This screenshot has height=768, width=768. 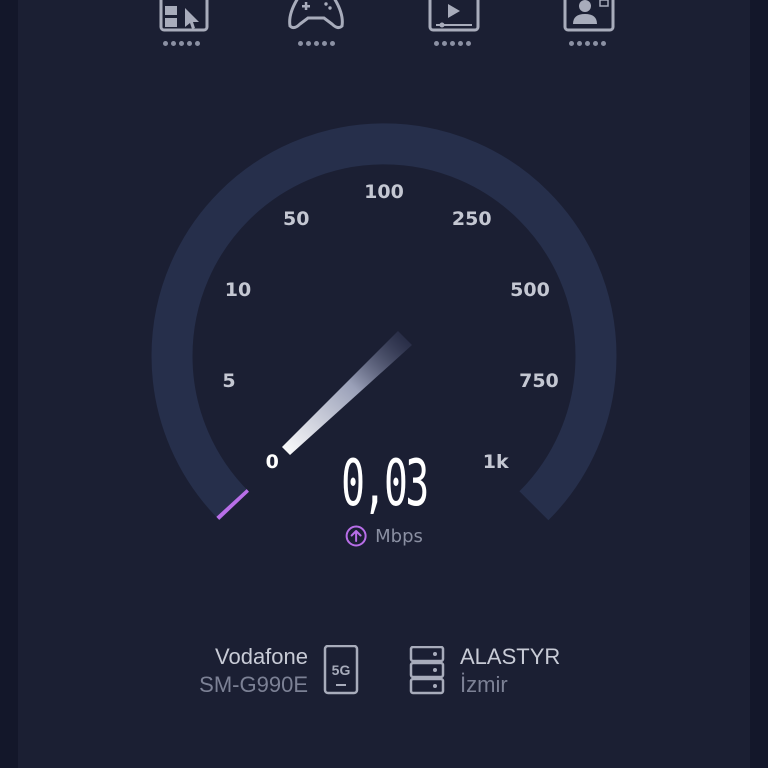 I want to click on provider-name: Vodafone, so click(x=261, y=656).